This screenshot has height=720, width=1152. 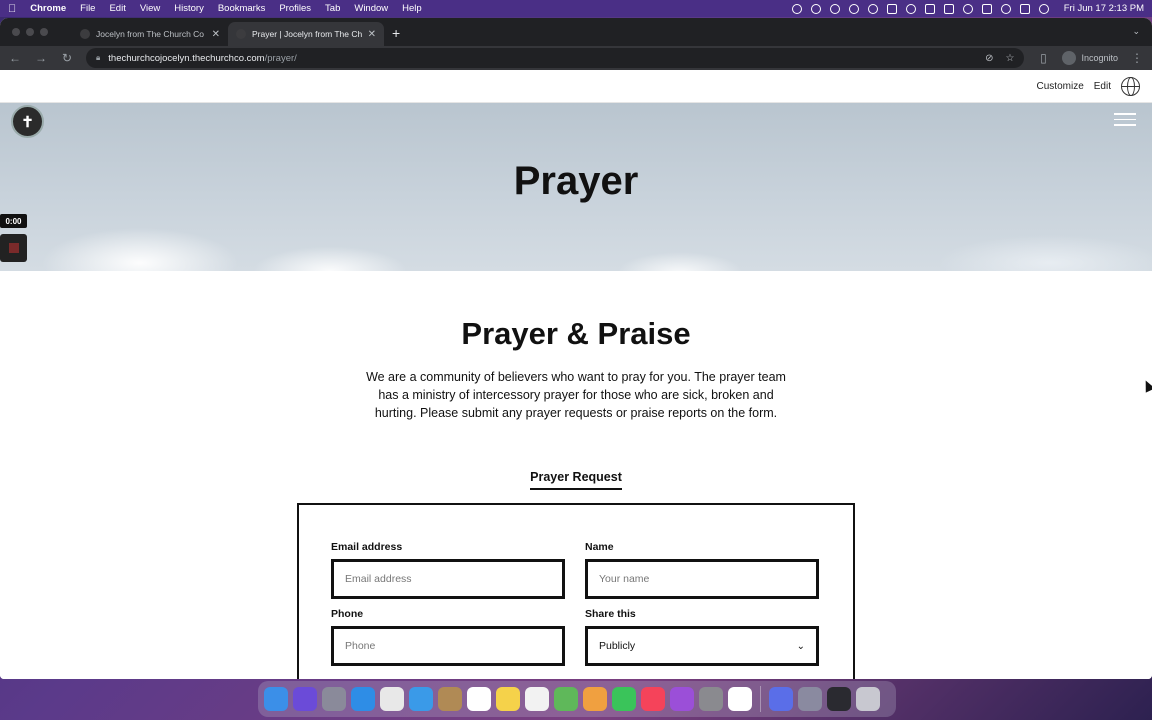 I want to click on stop-recording-button, so click(x=13, y=248).